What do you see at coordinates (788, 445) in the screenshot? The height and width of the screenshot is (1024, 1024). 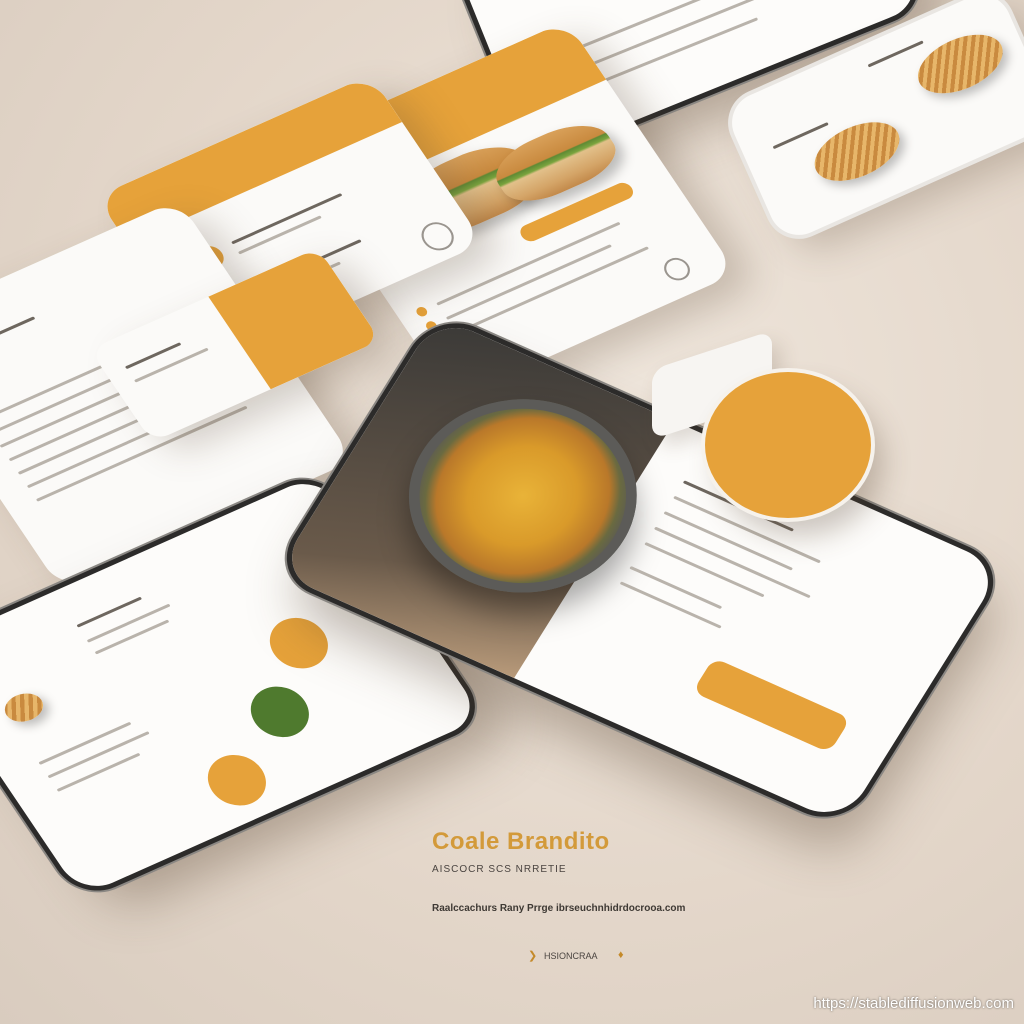 I see `round-brand-card` at bounding box center [788, 445].